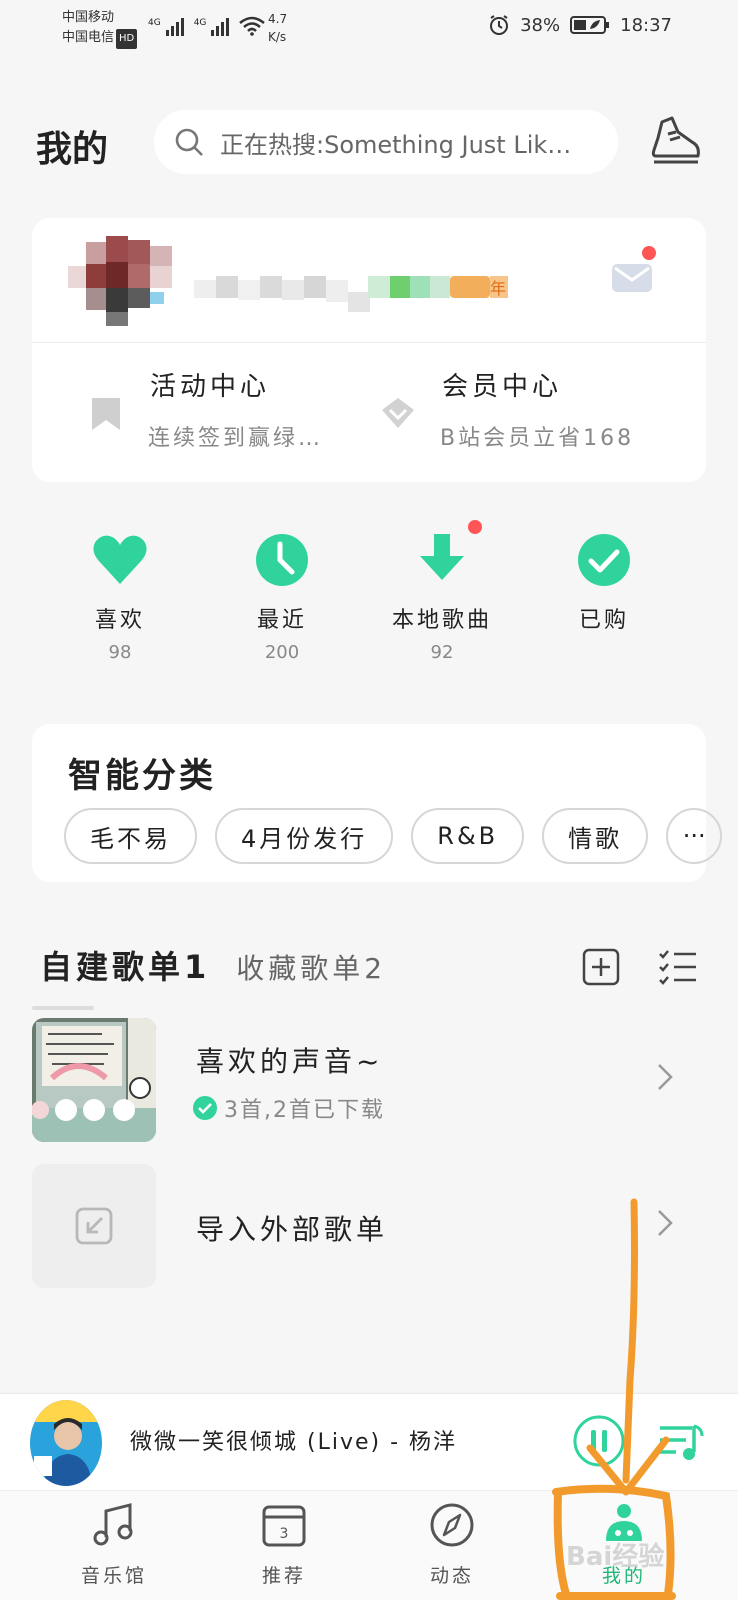 The width and height of the screenshot is (738, 1600). What do you see at coordinates (646, 25) in the screenshot?
I see `clock: 18:37` at bounding box center [646, 25].